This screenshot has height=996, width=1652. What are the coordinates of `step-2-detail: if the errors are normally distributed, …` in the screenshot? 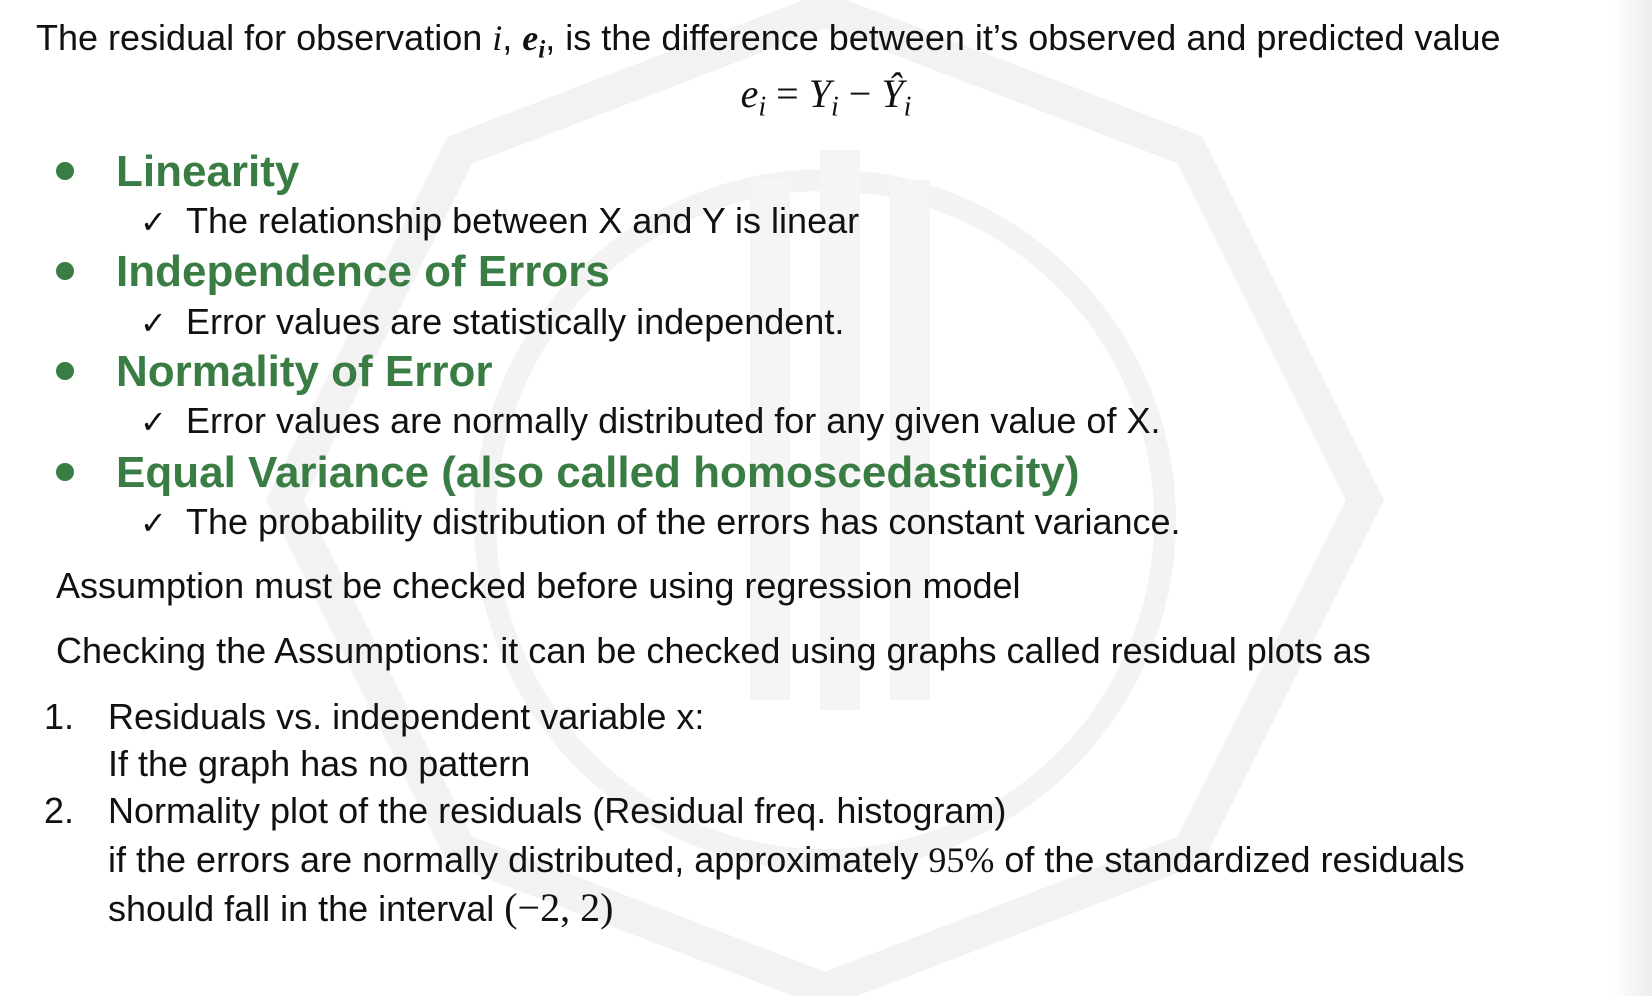 It's located at (786, 859).